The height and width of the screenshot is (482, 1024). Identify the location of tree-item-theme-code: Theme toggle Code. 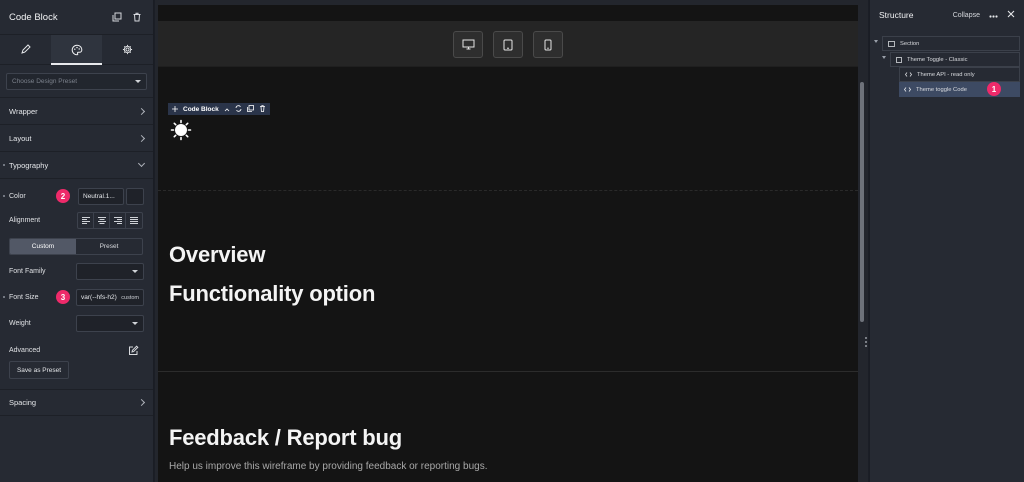
(959, 89).